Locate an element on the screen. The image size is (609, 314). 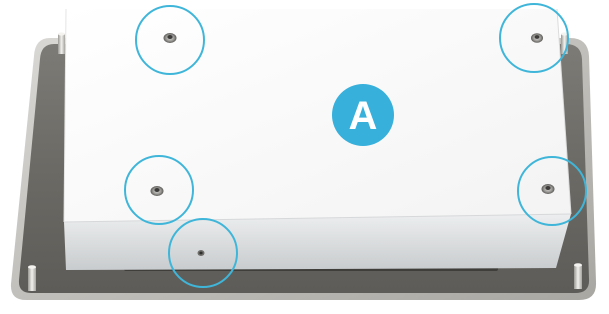
fastener-top-right is located at coordinates (537, 38).